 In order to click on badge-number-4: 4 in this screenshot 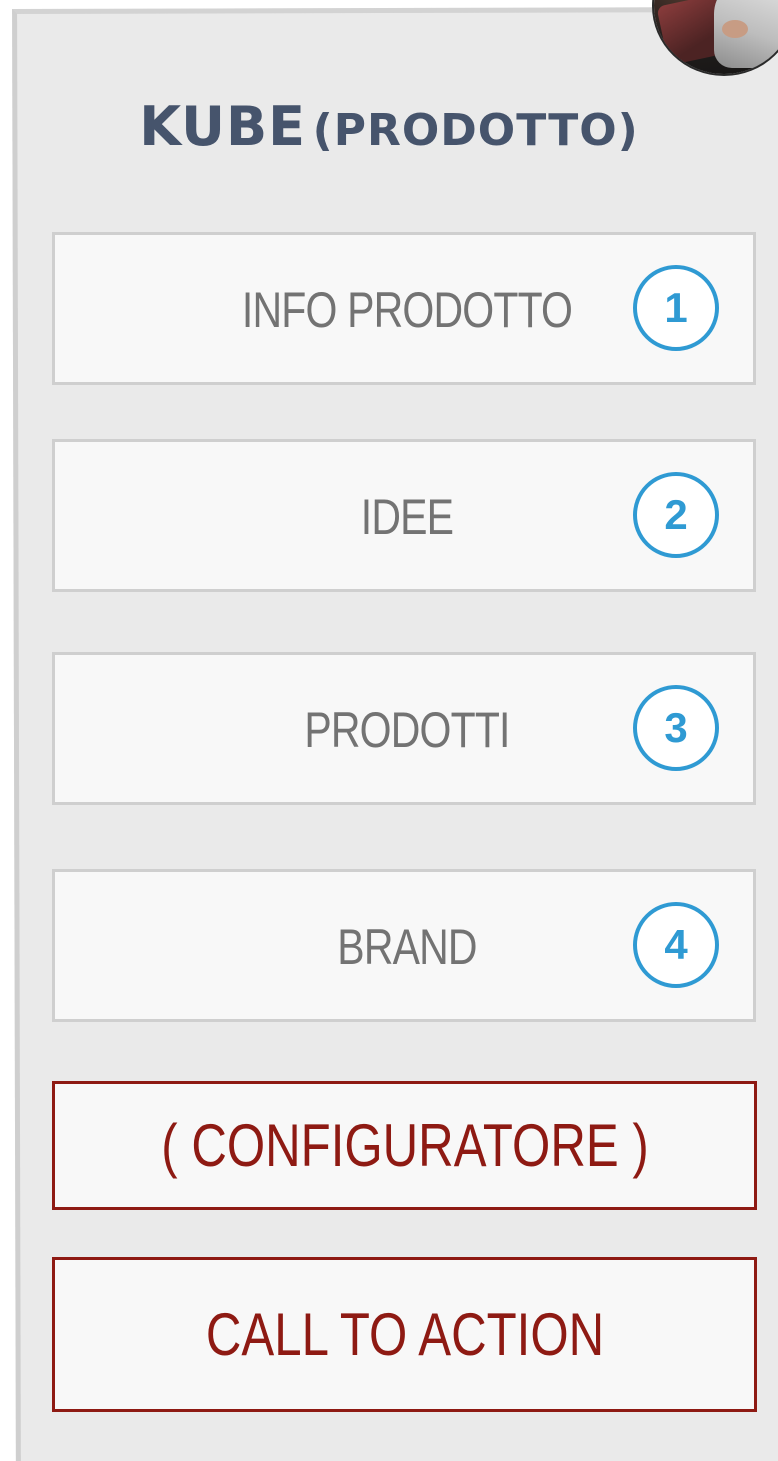, I will do `click(676, 945)`.